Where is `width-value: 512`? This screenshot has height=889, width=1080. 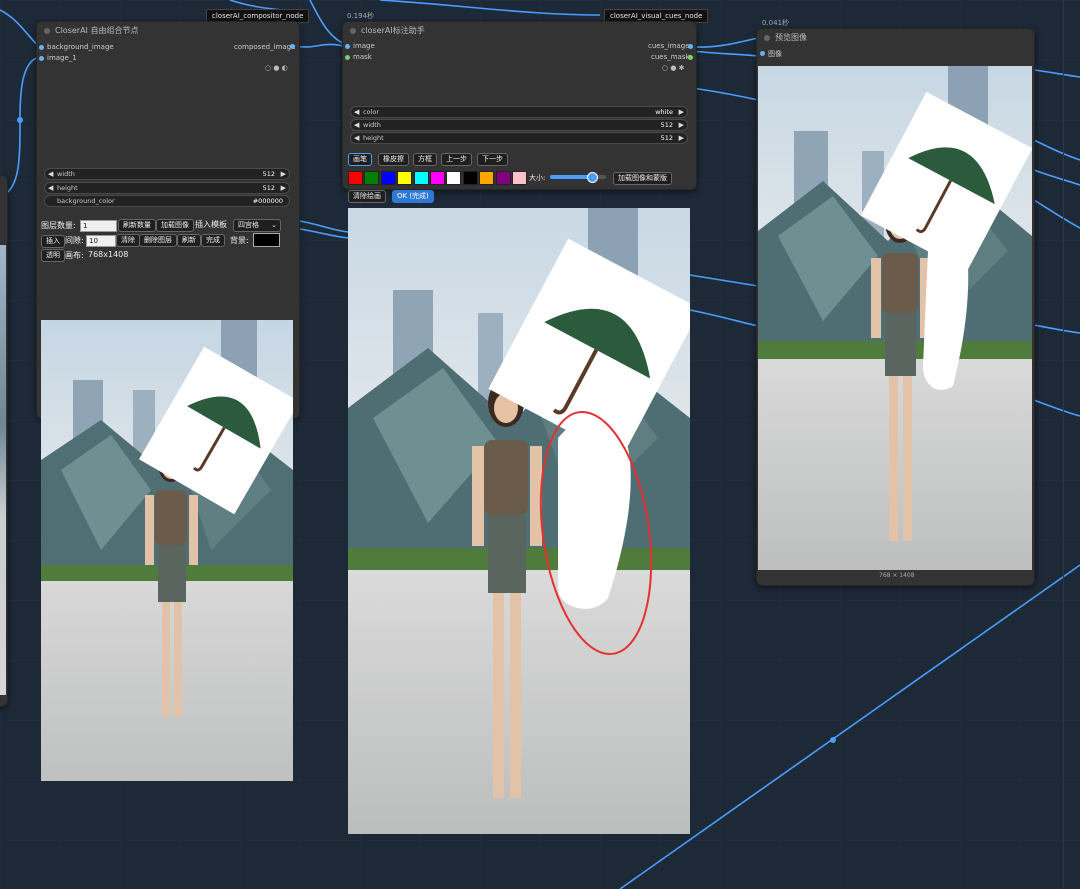 width-value: 512 is located at coordinates (268, 174).